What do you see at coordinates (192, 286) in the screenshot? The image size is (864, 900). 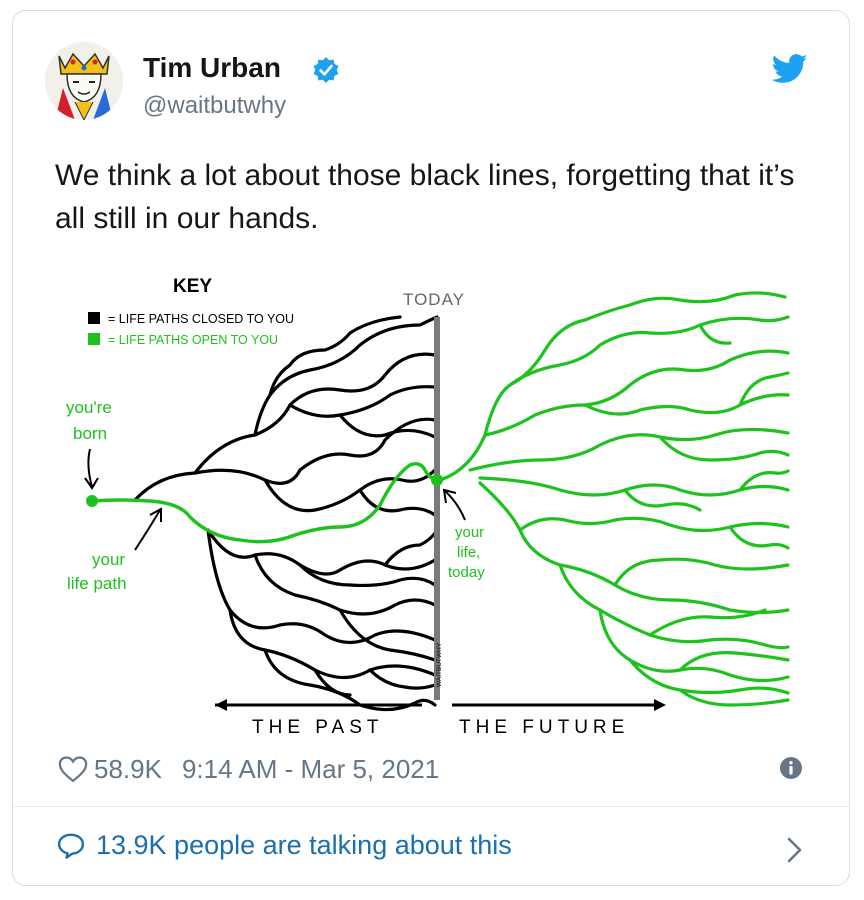 I see `key-title: KEY` at bounding box center [192, 286].